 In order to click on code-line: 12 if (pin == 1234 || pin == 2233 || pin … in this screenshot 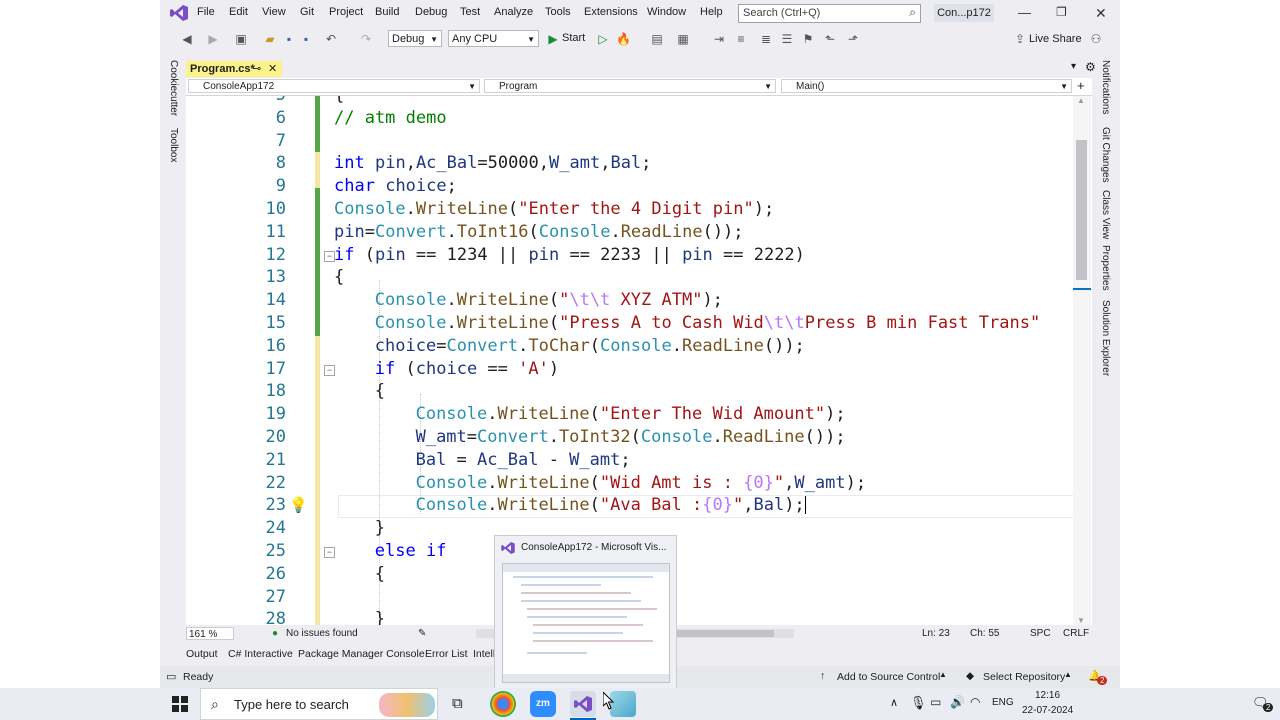, I will do `click(639, 255)`.